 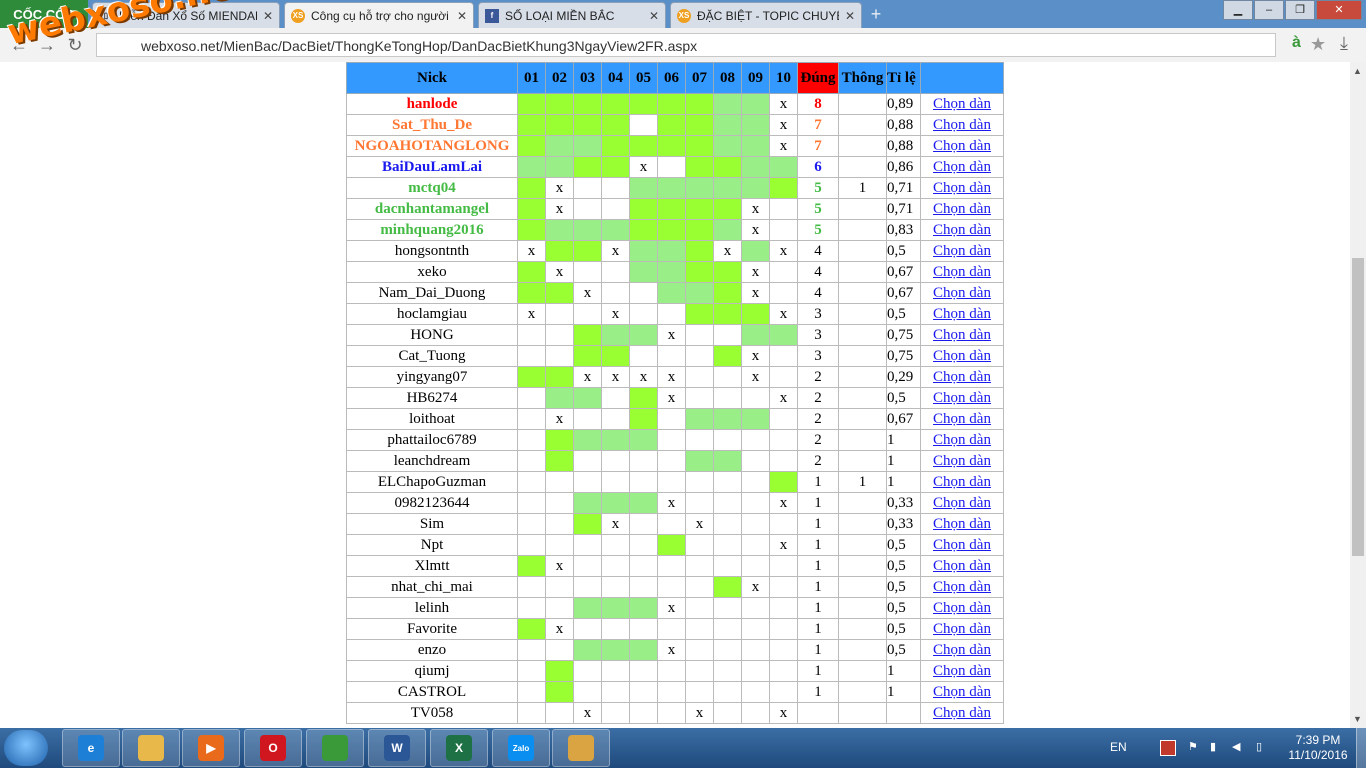 What do you see at coordinates (1239, 747) in the screenshot?
I see `volume-icon: ◀` at bounding box center [1239, 747].